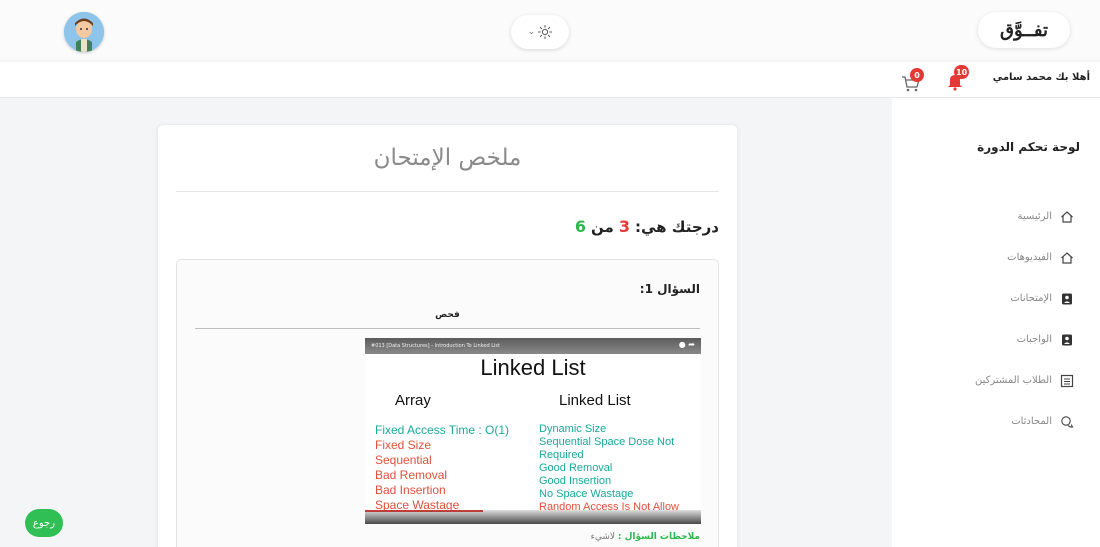 The image size is (1100, 547). What do you see at coordinates (999, 216) in the screenshot?
I see `sidebar-item-home: الرئيسية` at bounding box center [999, 216].